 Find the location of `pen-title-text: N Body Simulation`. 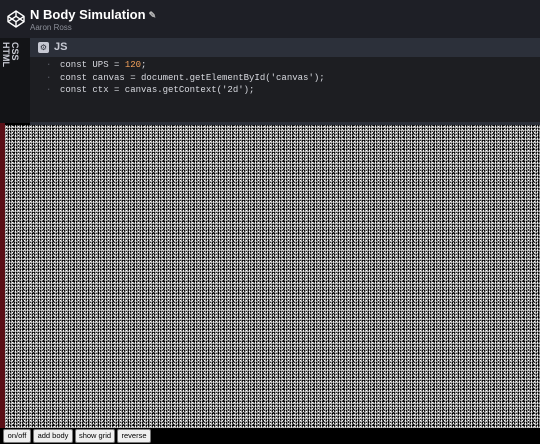

pen-title-text: N Body Simulation is located at coordinates (88, 14).